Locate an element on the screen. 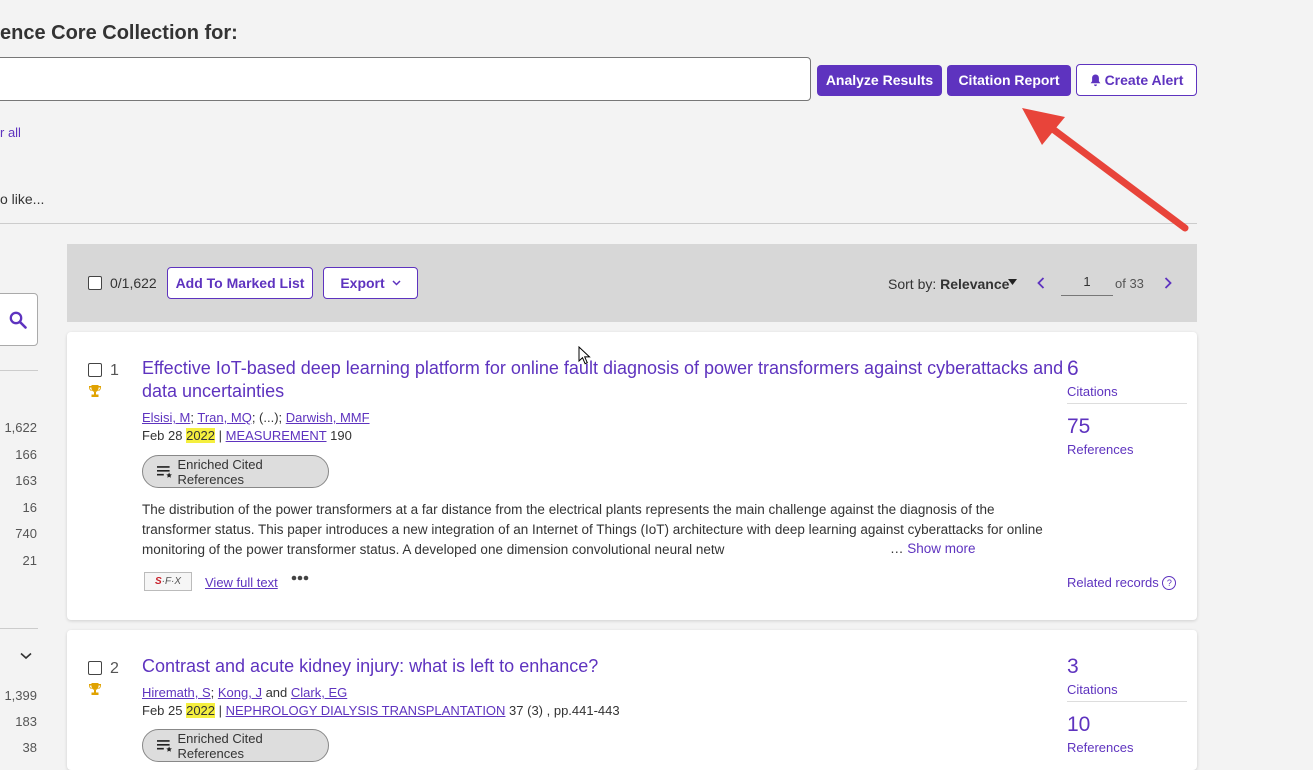 This screenshot has height=770, width=1313. result-title-line: data uncertainties is located at coordinates (213, 391).